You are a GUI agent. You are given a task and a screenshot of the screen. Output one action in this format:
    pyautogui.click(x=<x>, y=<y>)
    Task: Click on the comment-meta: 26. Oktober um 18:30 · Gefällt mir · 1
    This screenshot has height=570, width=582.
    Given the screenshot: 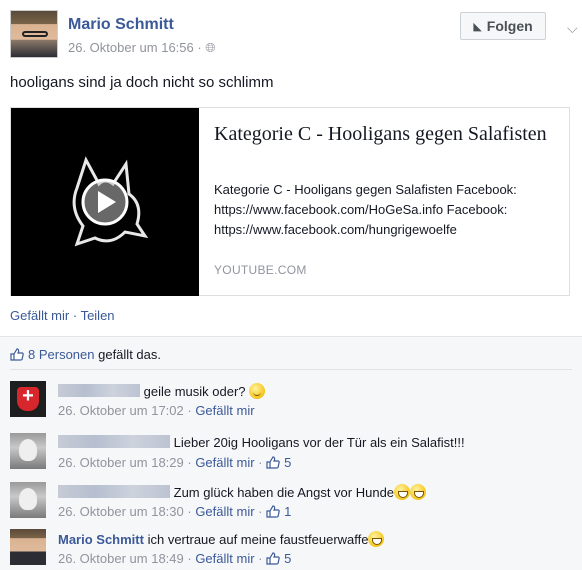 What is the action you would take?
    pyautogui.click(x=175, y=511)
    